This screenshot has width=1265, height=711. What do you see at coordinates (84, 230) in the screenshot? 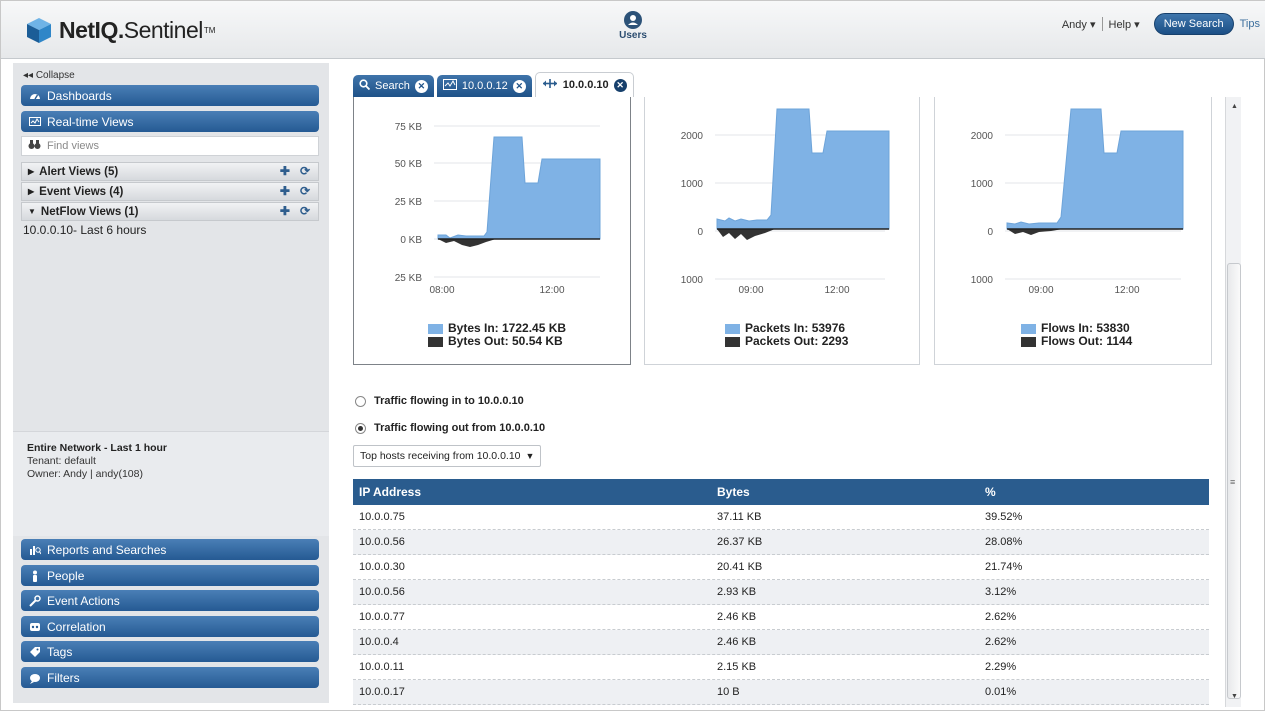
I see `netflow-view-item: 10.0.0.10- Last 6 hours` at bounding box center [84, 230].